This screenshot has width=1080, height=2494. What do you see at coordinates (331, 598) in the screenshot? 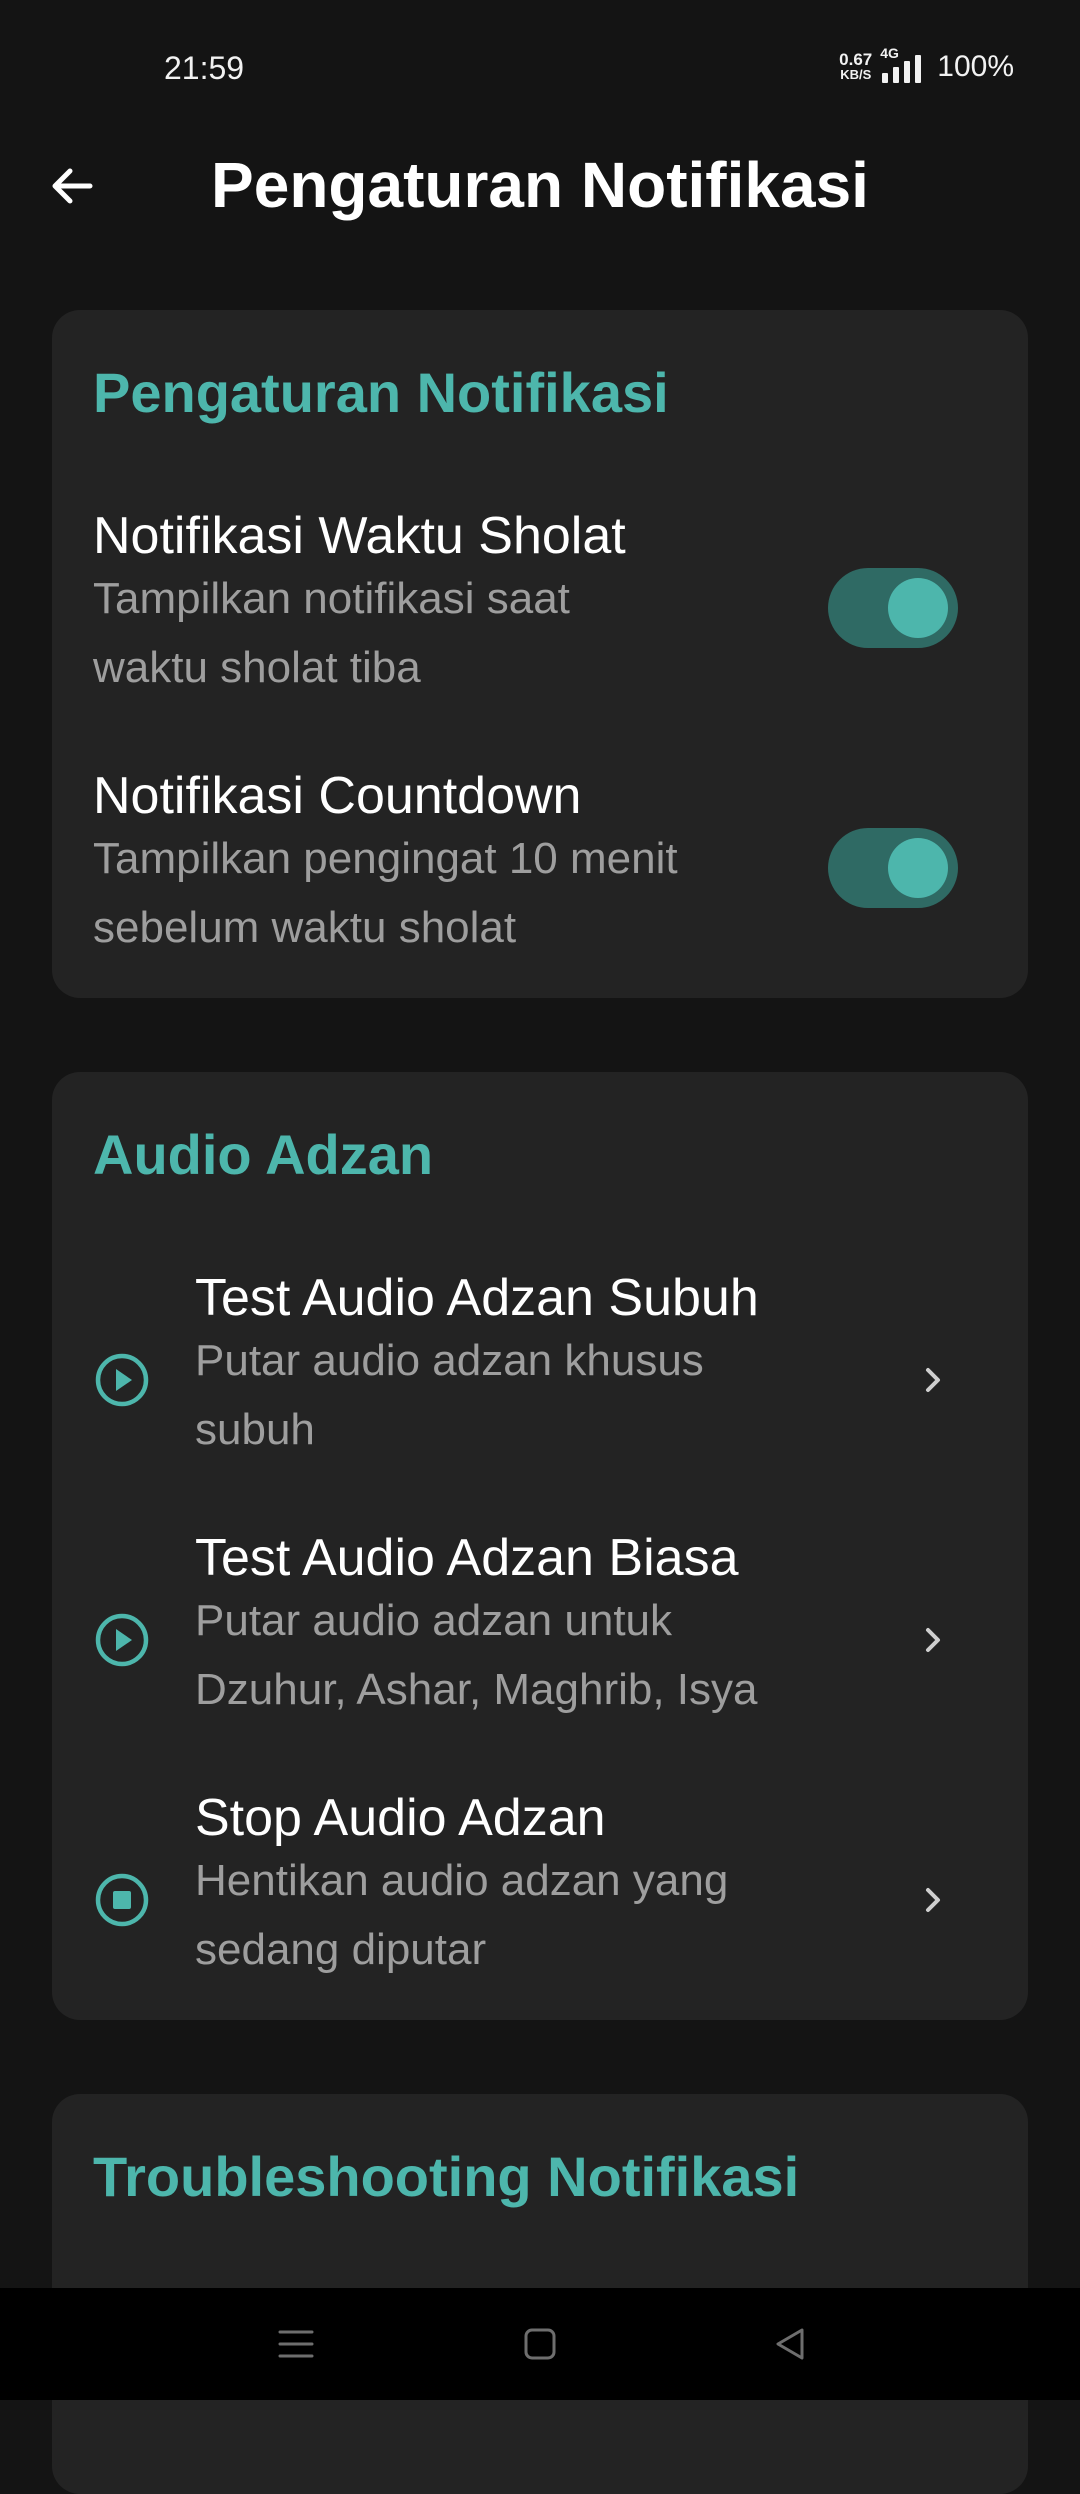
I see `row-subtitle-line: Tampilkan notifikasi saat` at bounding box center [331, 598].